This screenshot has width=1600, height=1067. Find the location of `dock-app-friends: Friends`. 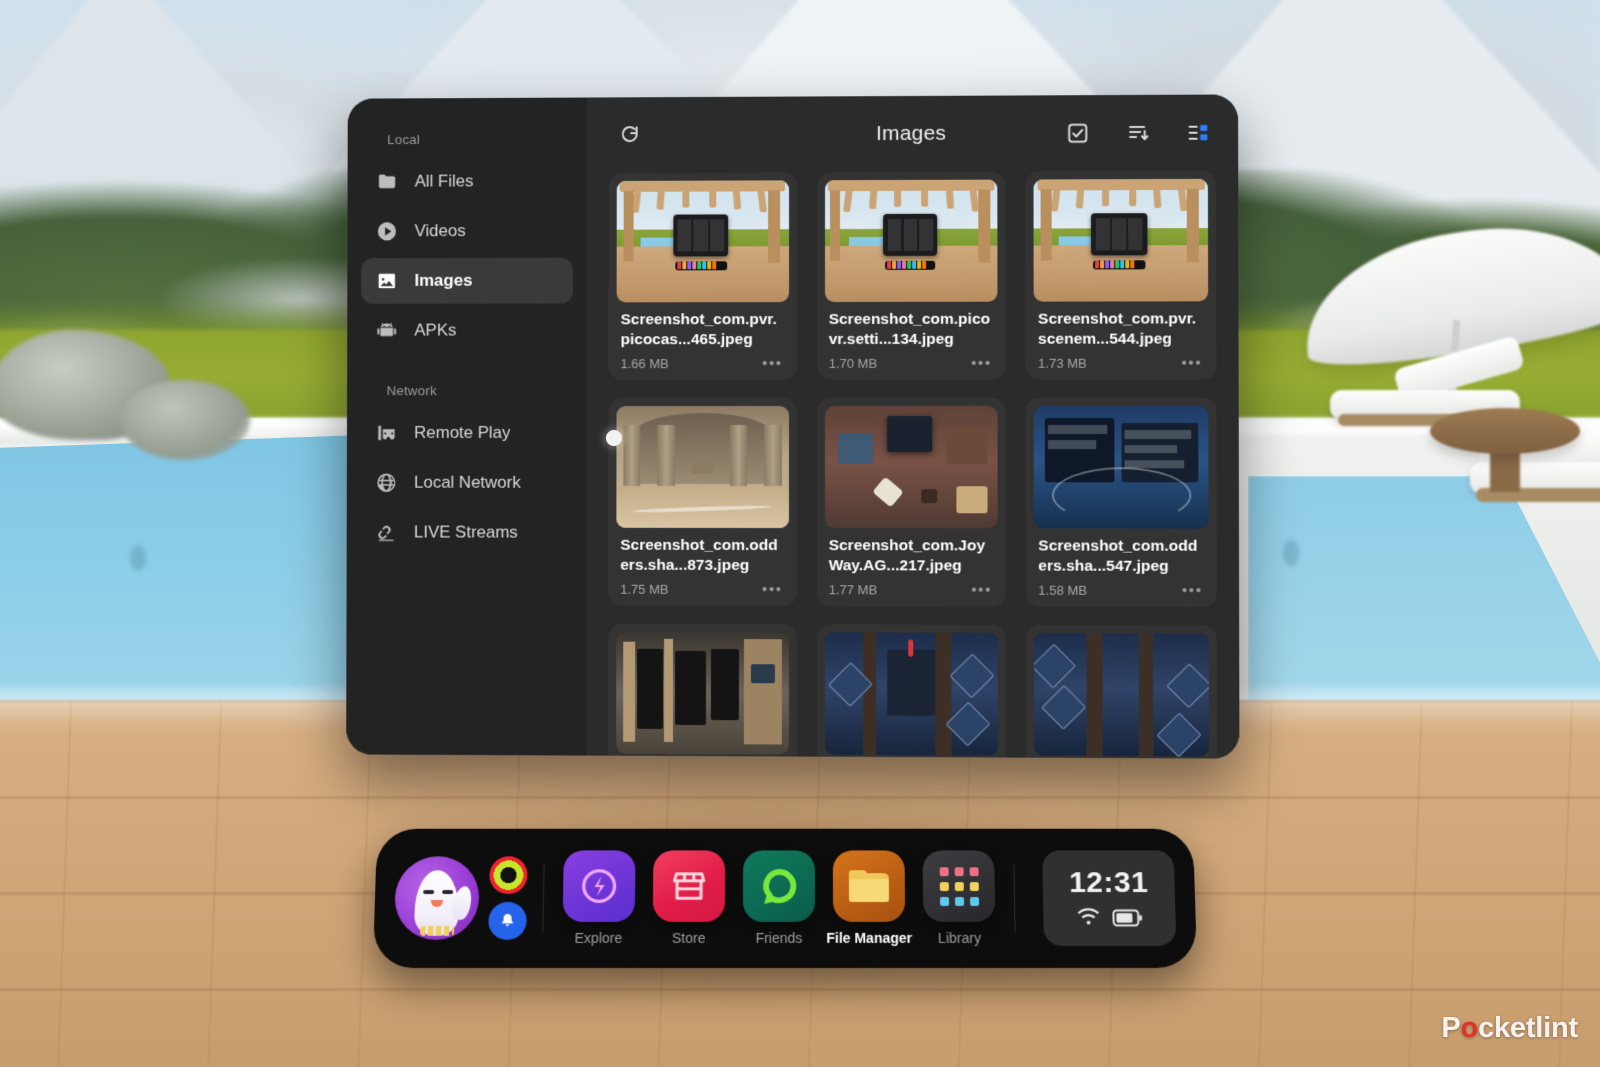

dock-app-friends: Friends is located at coordinates (779, 898).